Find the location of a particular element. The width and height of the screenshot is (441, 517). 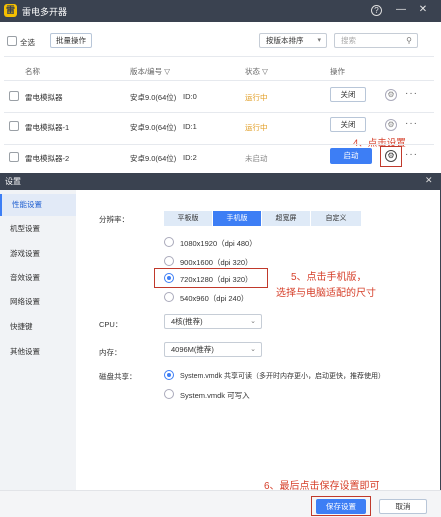

start-instance-button: 启动 is located at coordinates (351, 156).